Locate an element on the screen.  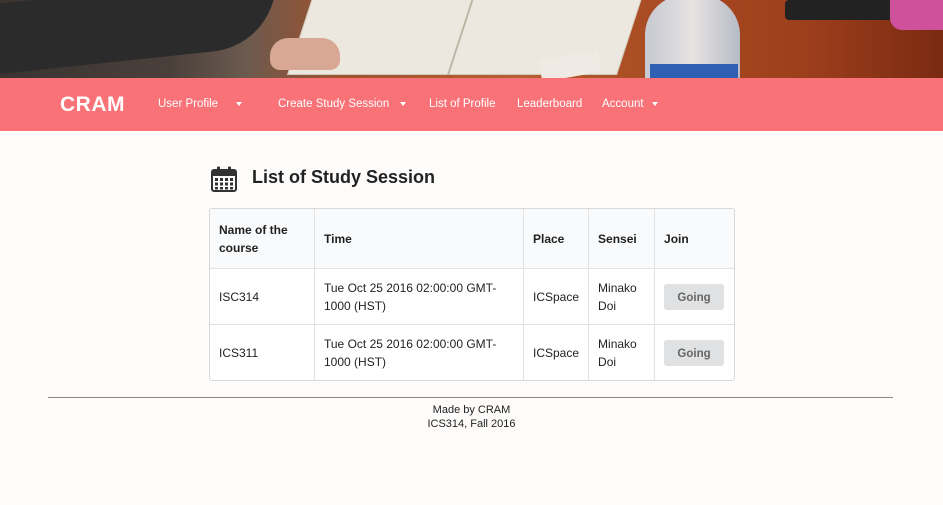
column-header-join: Join is located at coordinates (694, 239).